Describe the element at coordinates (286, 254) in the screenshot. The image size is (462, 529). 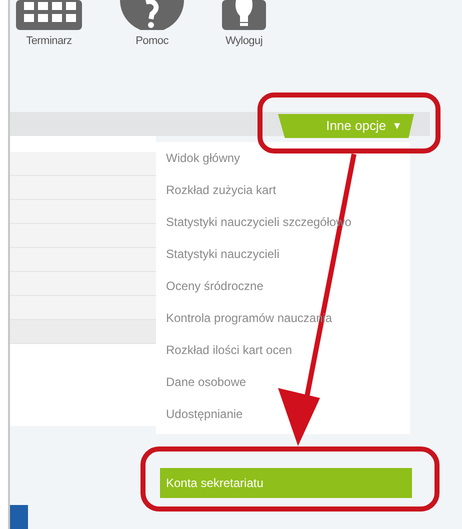
I see `menu-item: Statystyki nauczycieli` at that location.